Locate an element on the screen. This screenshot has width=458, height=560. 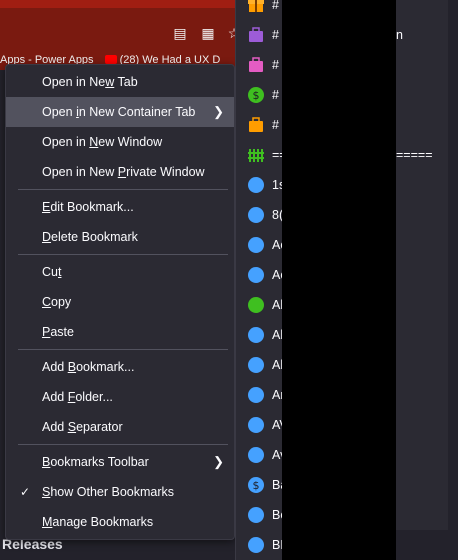
checkmark-icon: ✓ is located at coordinates (25, 492).